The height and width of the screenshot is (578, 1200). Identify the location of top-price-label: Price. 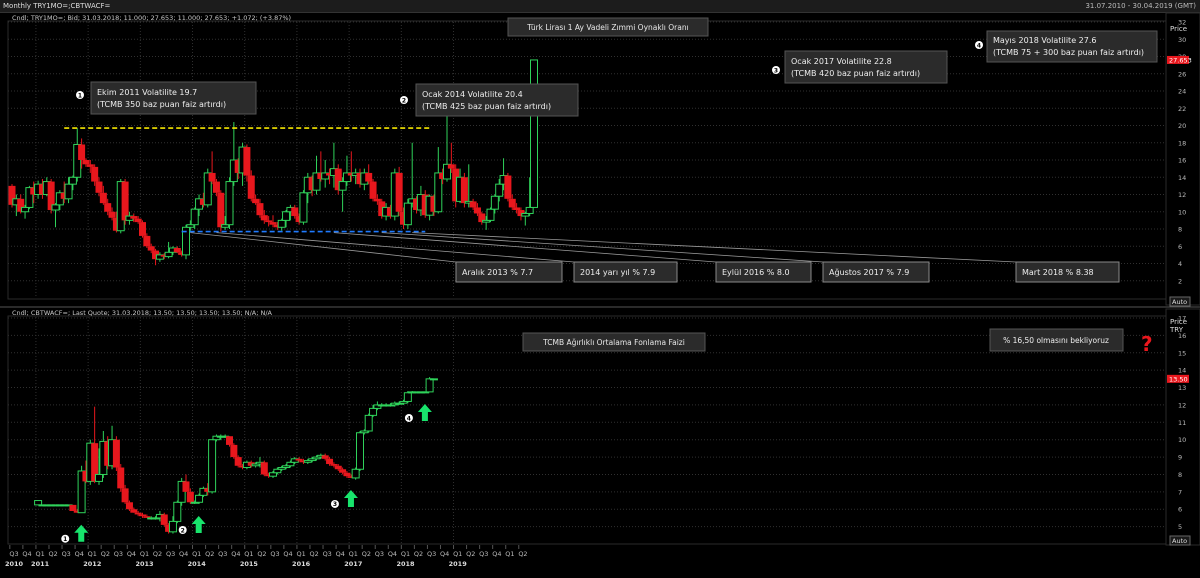
(1178, 29).